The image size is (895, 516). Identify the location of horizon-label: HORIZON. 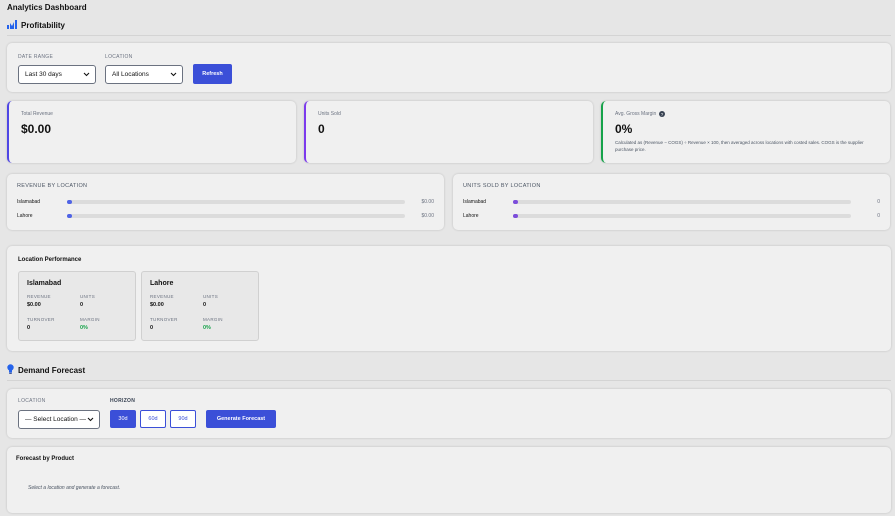
(123, 401).